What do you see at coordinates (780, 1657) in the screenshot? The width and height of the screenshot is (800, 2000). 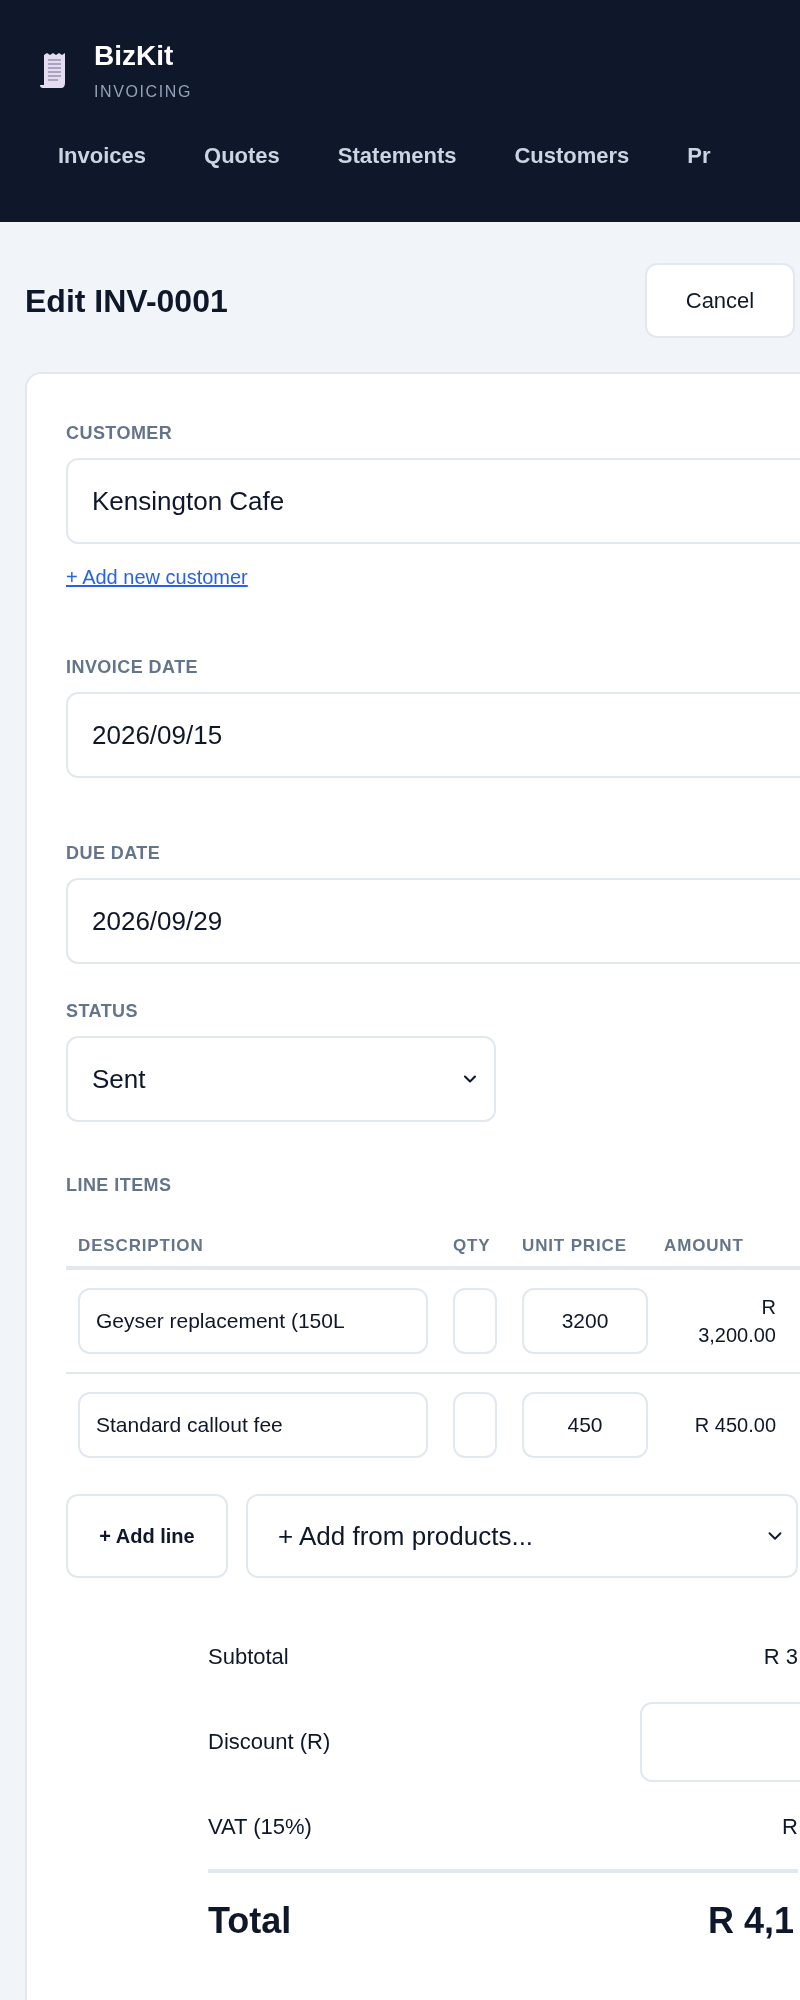 I see `total-value: R 3` at bounding box center [780, 1657].